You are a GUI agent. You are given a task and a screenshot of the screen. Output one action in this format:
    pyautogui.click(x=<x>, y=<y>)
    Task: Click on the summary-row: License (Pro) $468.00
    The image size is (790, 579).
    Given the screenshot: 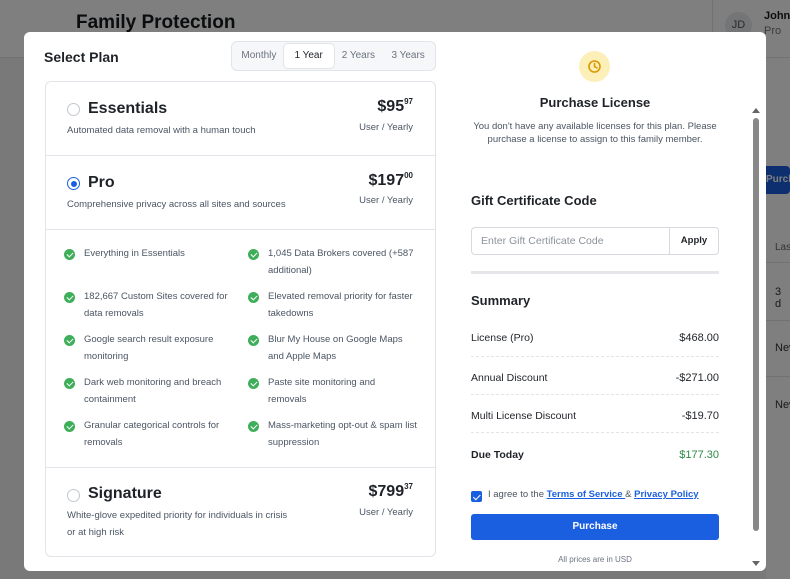 What is the action you would take?
    pyautogui.click(x=595, y=338)
    